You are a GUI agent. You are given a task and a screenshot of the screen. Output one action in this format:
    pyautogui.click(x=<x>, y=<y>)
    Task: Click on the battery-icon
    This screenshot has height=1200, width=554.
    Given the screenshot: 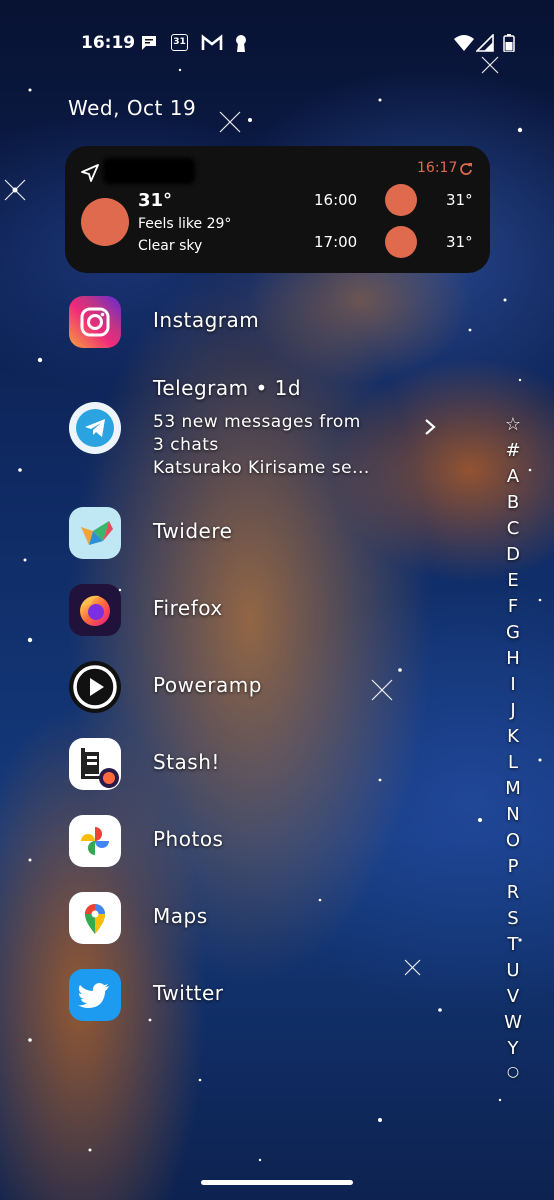 What is the action you would take?
    pyautogui.click(x=509, y=43)
    